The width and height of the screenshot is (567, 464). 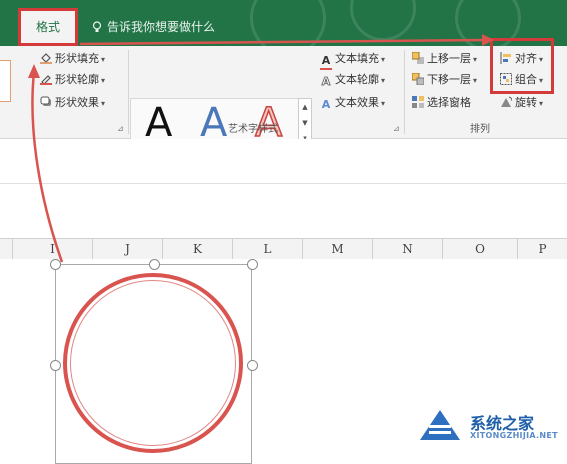 I want to click on watermark-logo-icon, so click(x=440, y=425).